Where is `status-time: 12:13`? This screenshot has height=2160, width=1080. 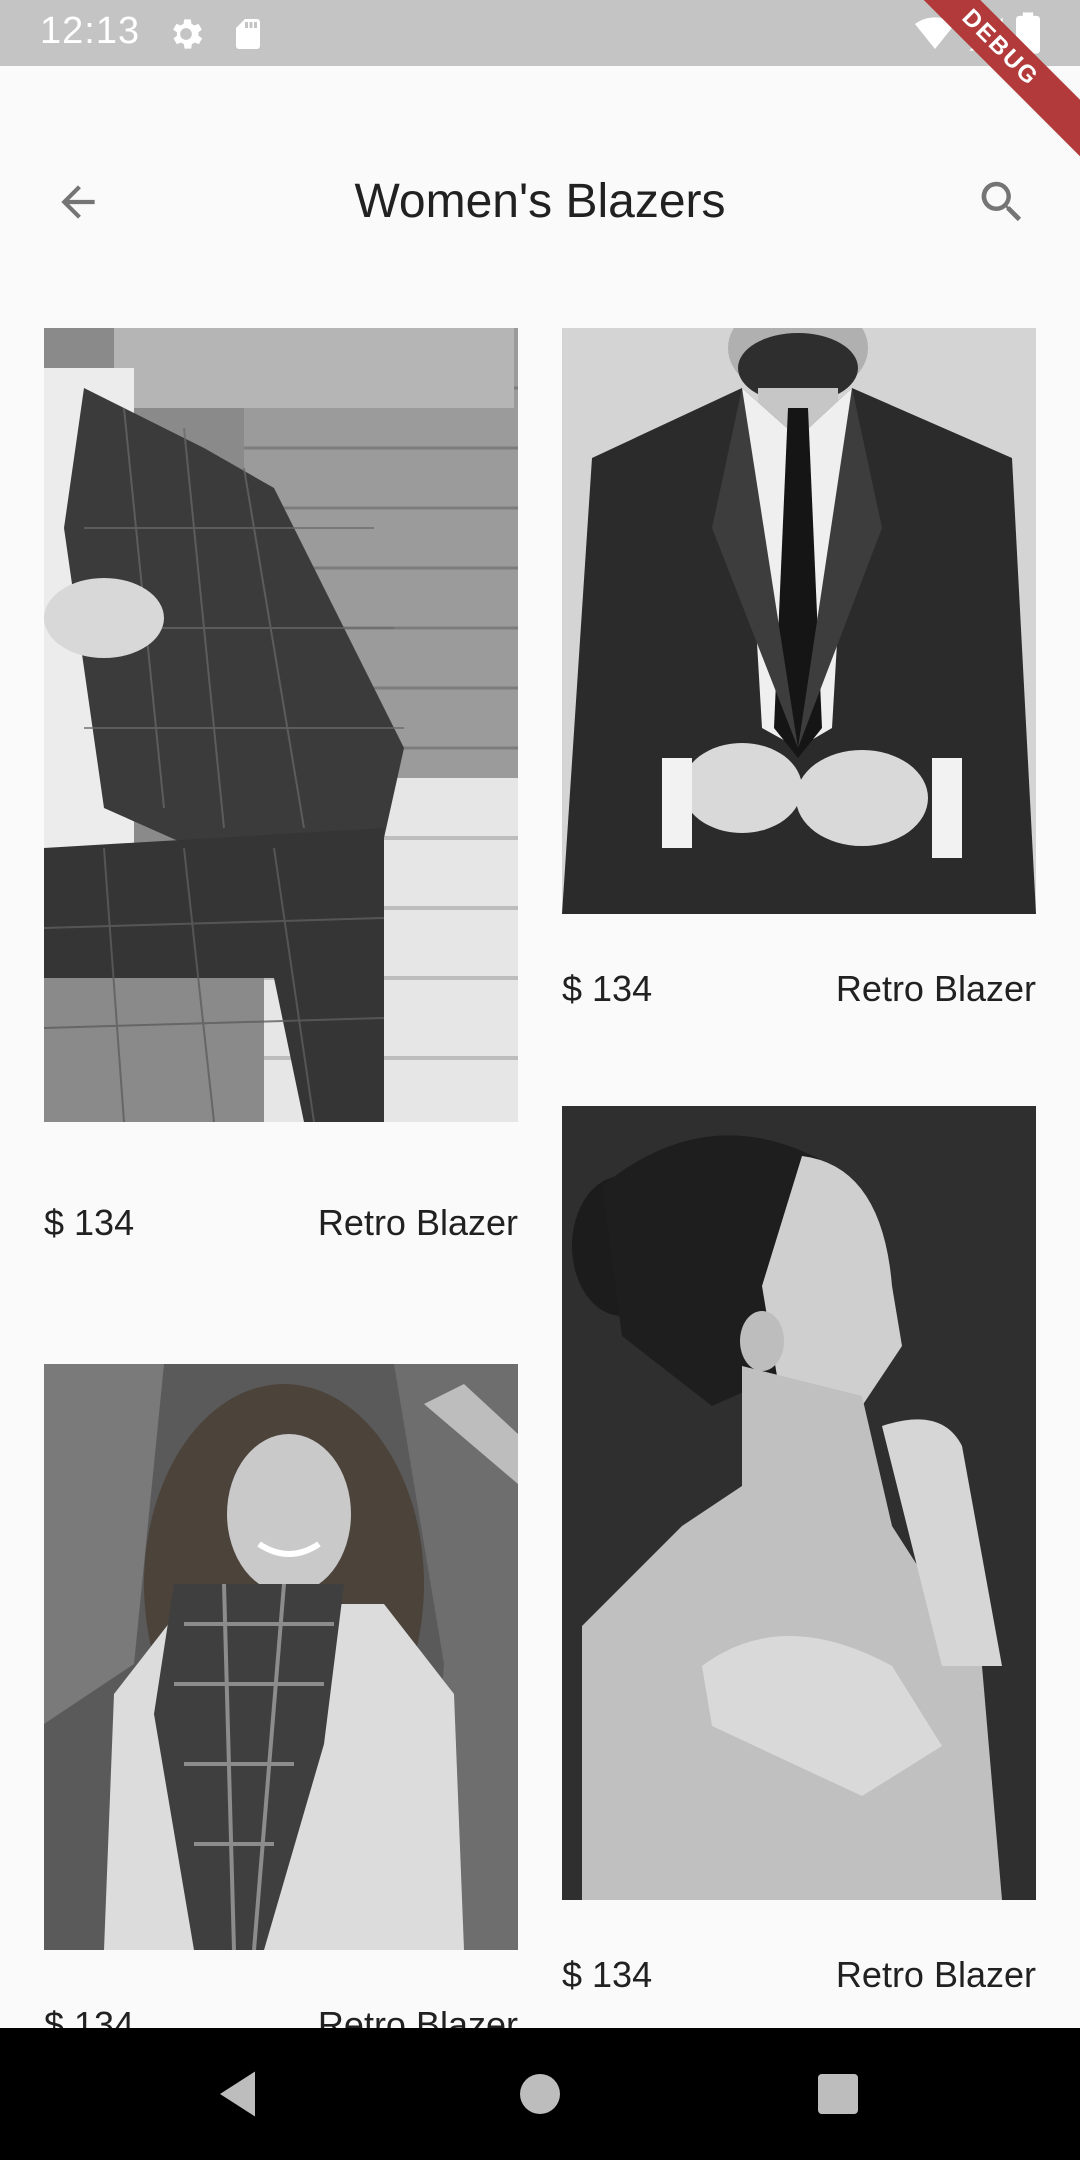 status-time: 12:13 is located at coordinates (90, 31).